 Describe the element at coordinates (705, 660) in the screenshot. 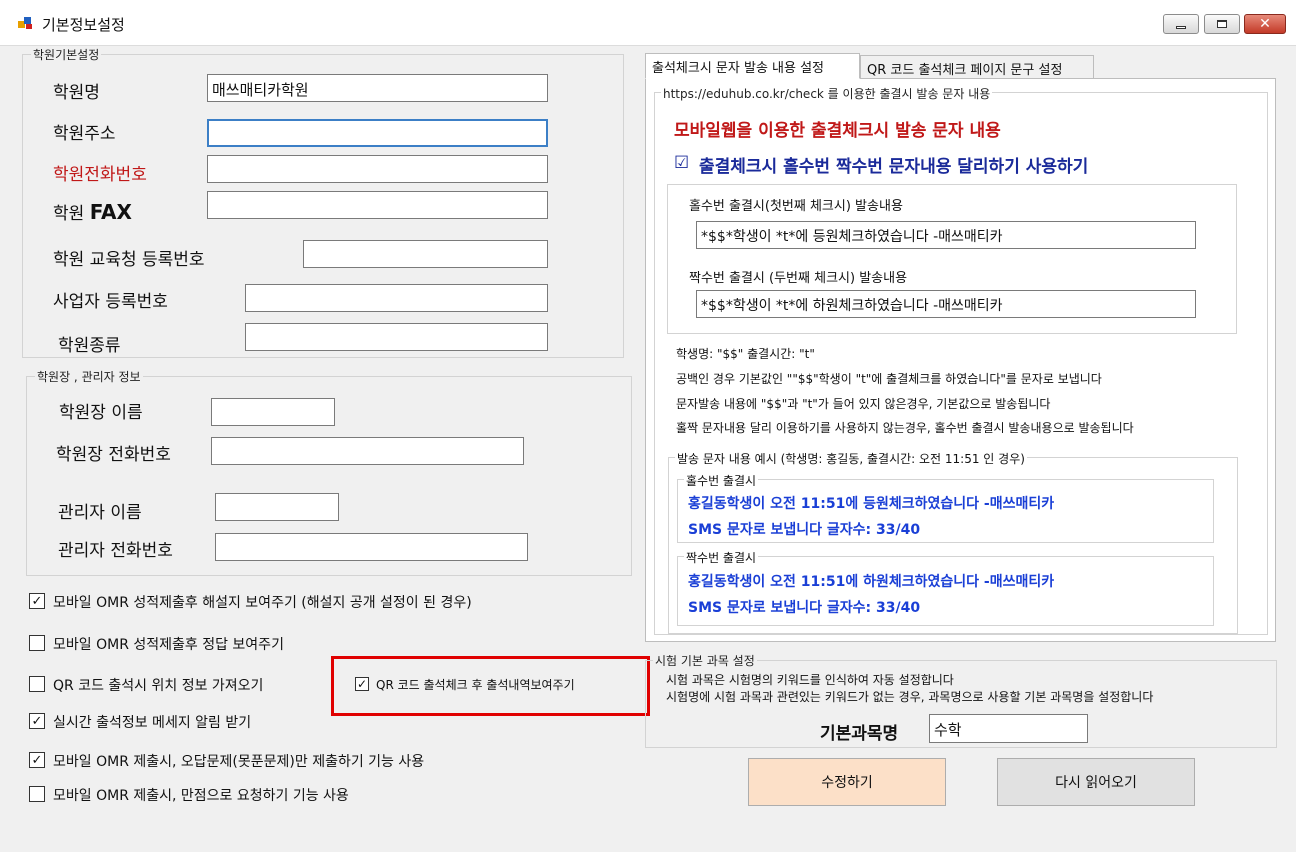

I see `exam-subject-legend: 시험 기본 과목 설정` at that location.